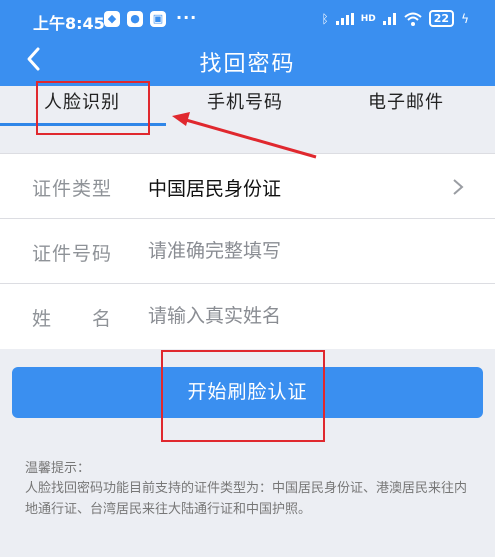  Describe the element at coordinates (72, 319) in the screenshot. I see `name-label: 姓 名` at that location.